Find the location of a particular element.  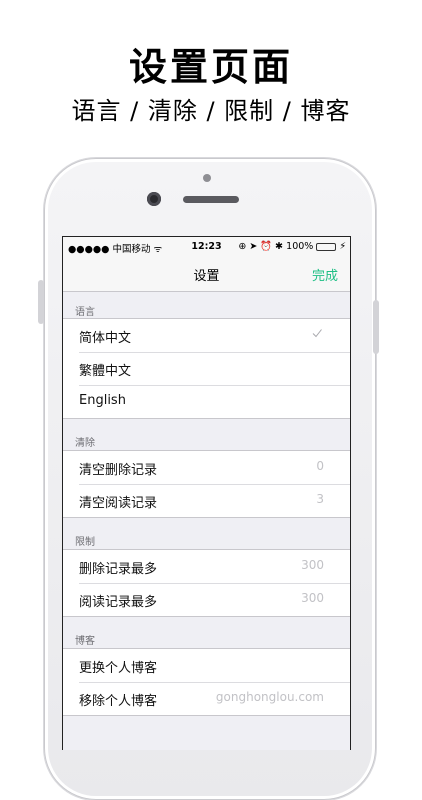

nav-bar: 设置 完成 is located at coordinates (206, 274).